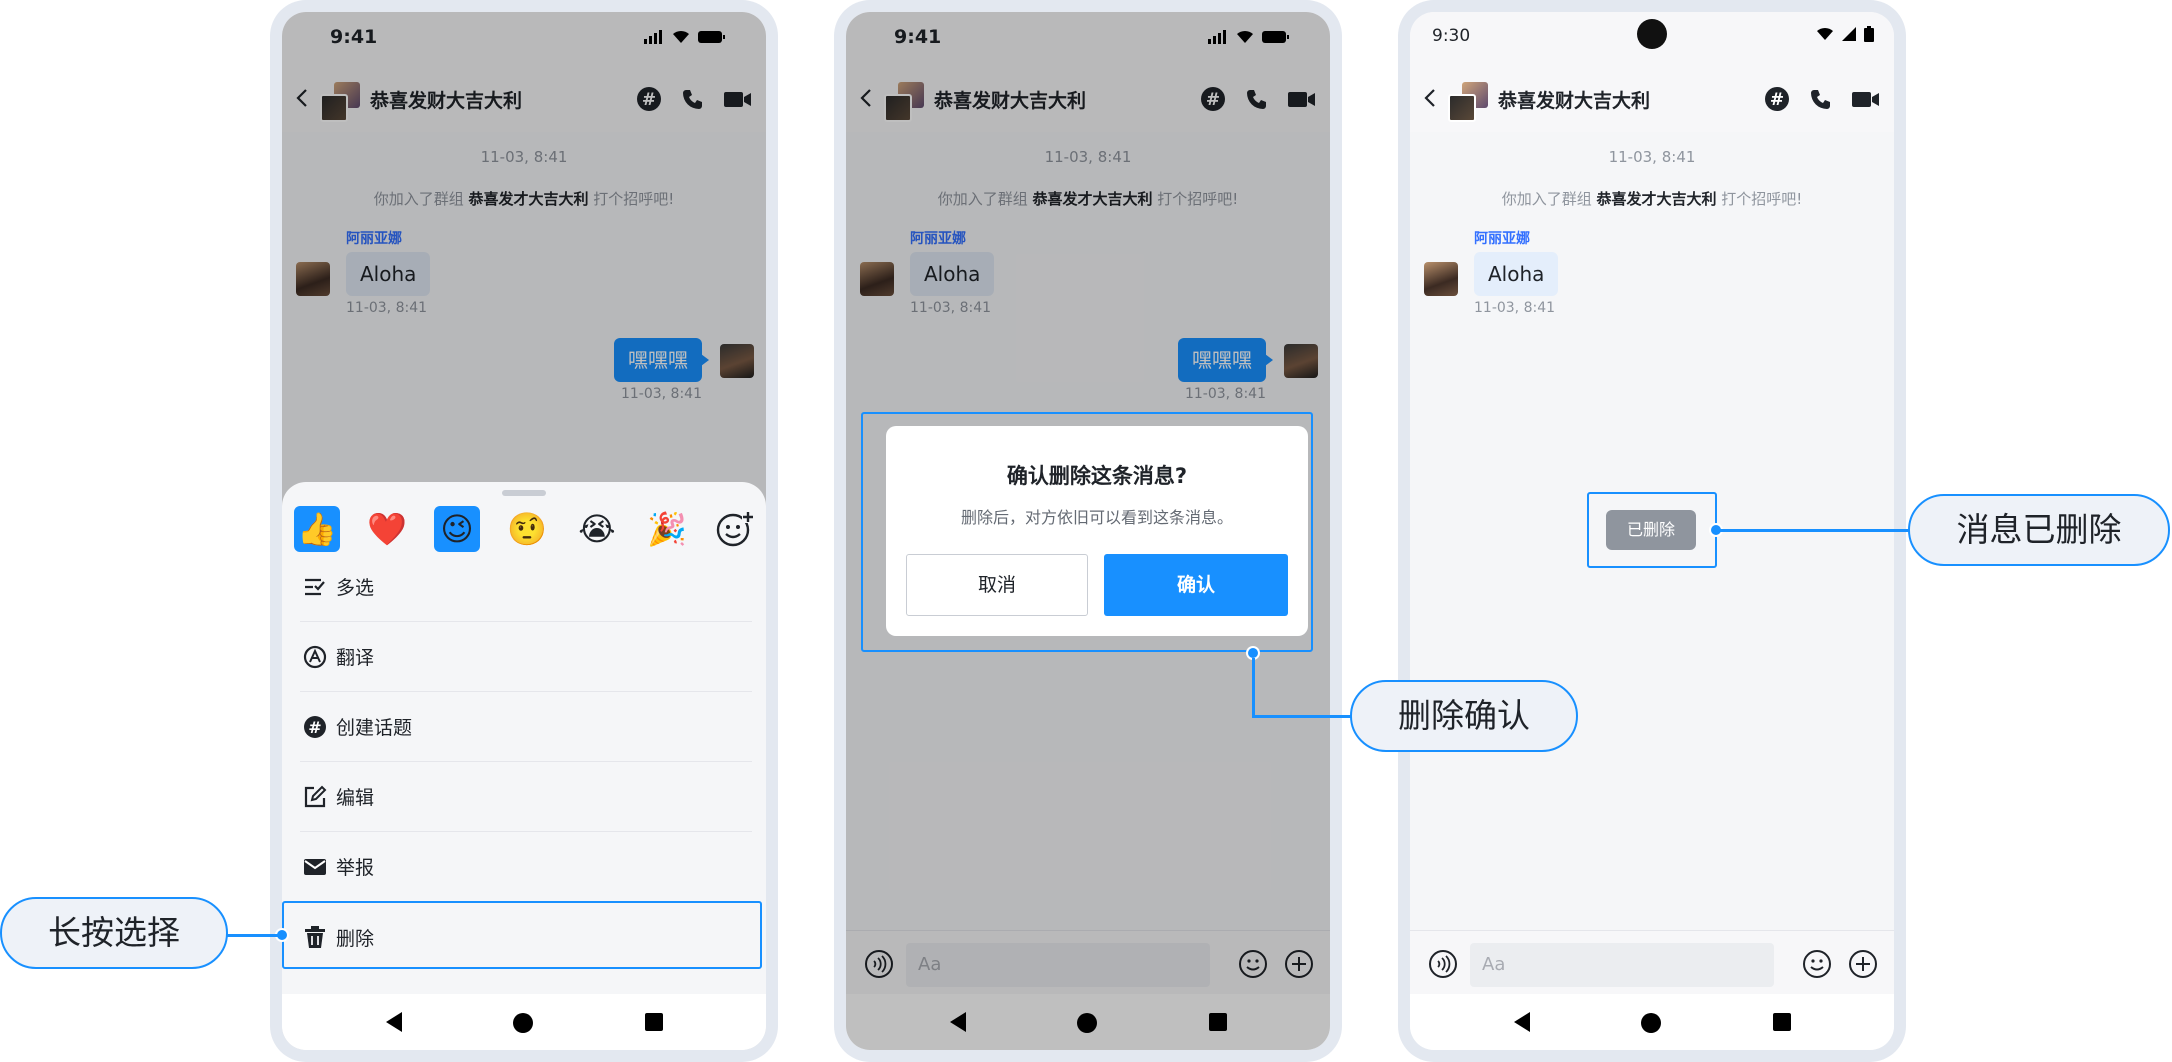 Image resolution: width=2172 pixels, height=1062 pixels. I want to click on status-icons, so click(1845, 34).